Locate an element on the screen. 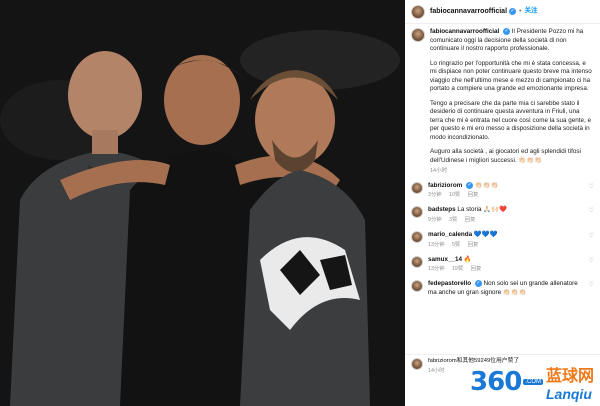 Image resolution: width=600 pixels, height=406 pixels. caption-time: 14小时 is located at coordinates (439, 171).